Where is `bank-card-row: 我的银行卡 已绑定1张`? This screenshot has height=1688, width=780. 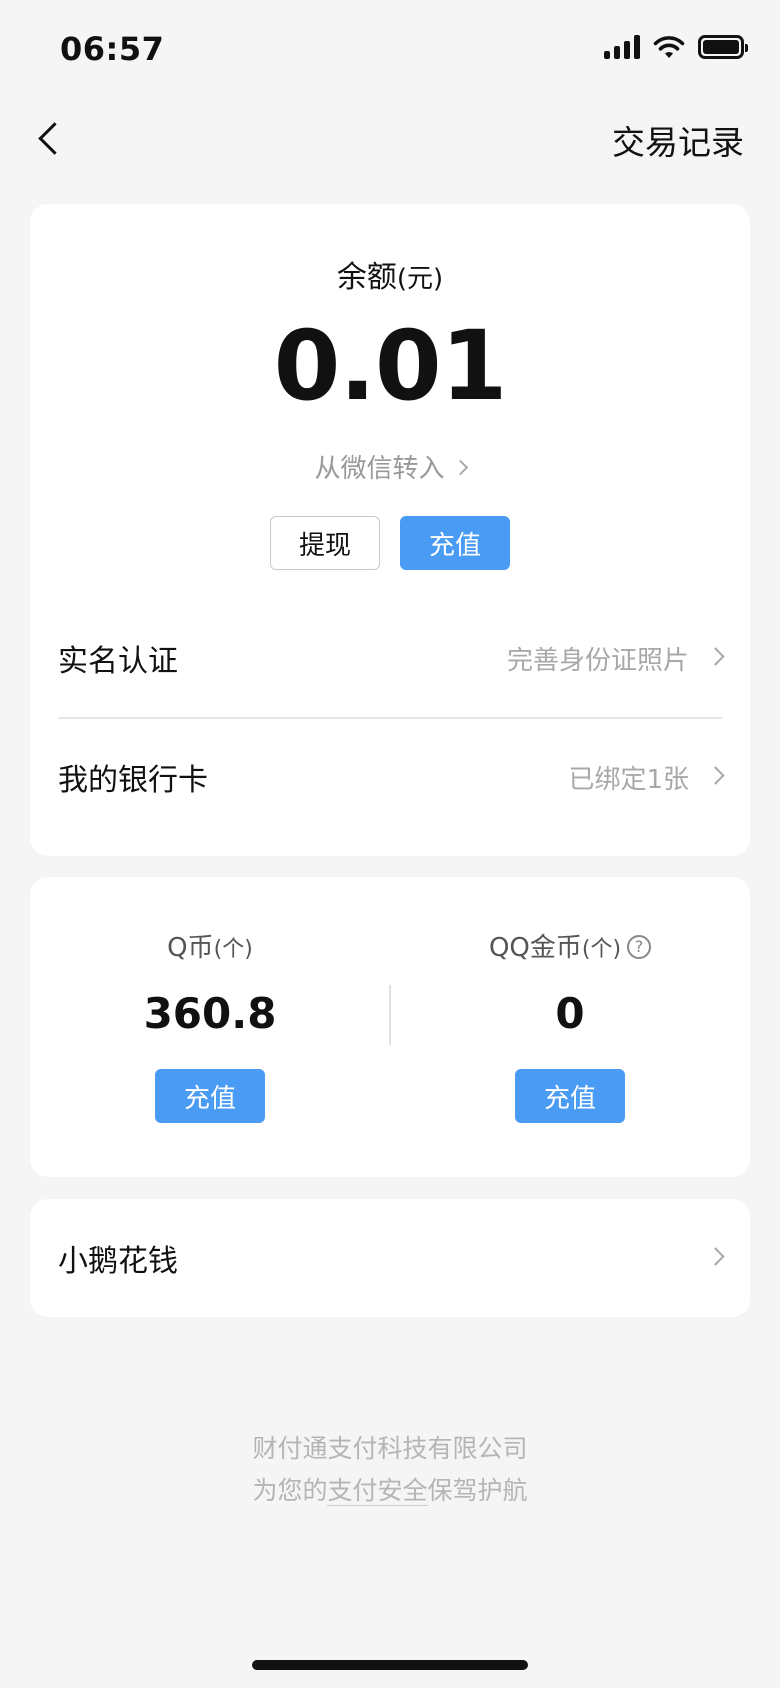 bank-card-row: 我的银行卡 已绑定1张 is located at coordinates (391, 777).